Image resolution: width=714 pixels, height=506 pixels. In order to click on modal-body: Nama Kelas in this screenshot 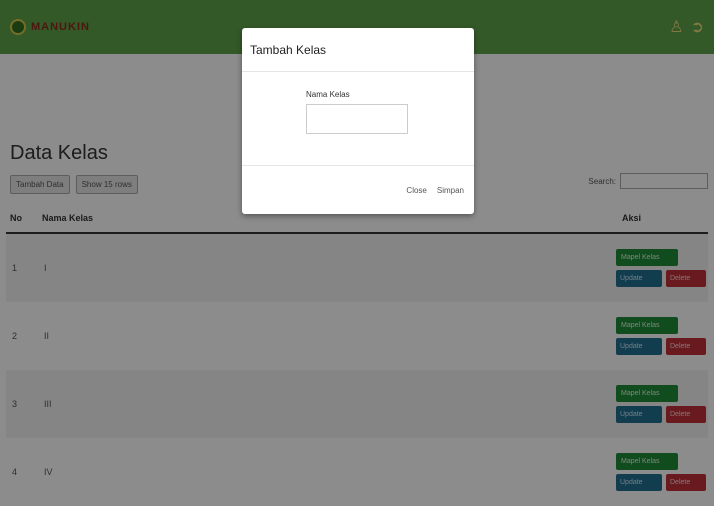, I will do `click(358, 119)`.